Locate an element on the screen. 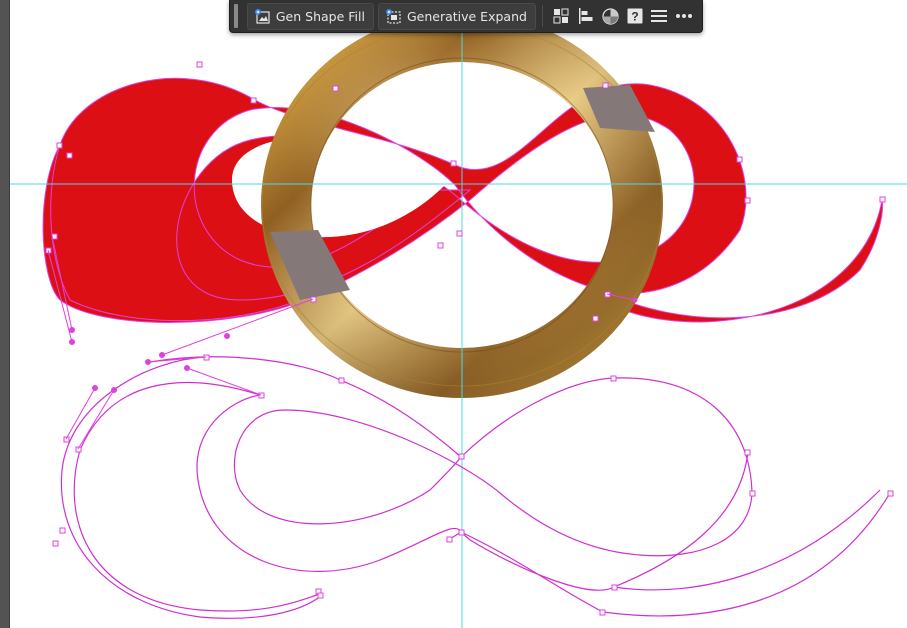 Image resolution: width=907 pixels, height=628 pixels. generative-expand-label: Generative Expand is located at coordinates (466, 16).